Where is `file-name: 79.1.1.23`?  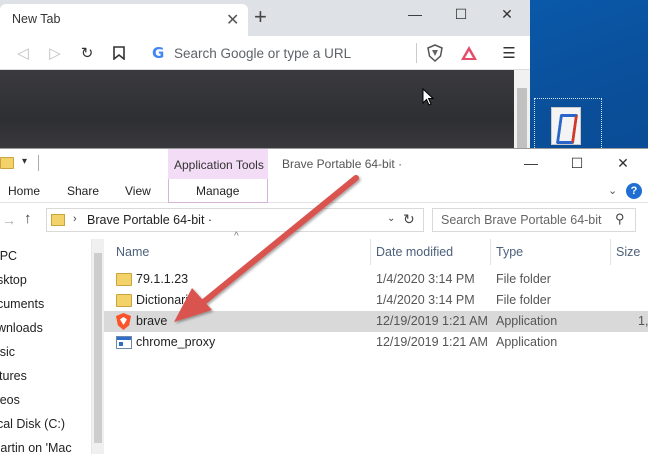
file-name: 79.1.1.23 is located at coordinates (162, 279).